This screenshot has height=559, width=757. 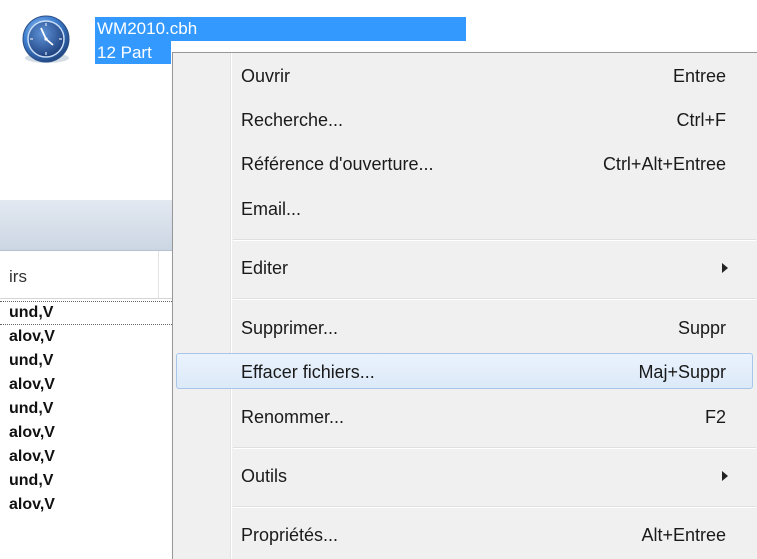 I want to click on menu-item-proprietes: Propriétés... Alt+Entree, so click(x=464, y=535).